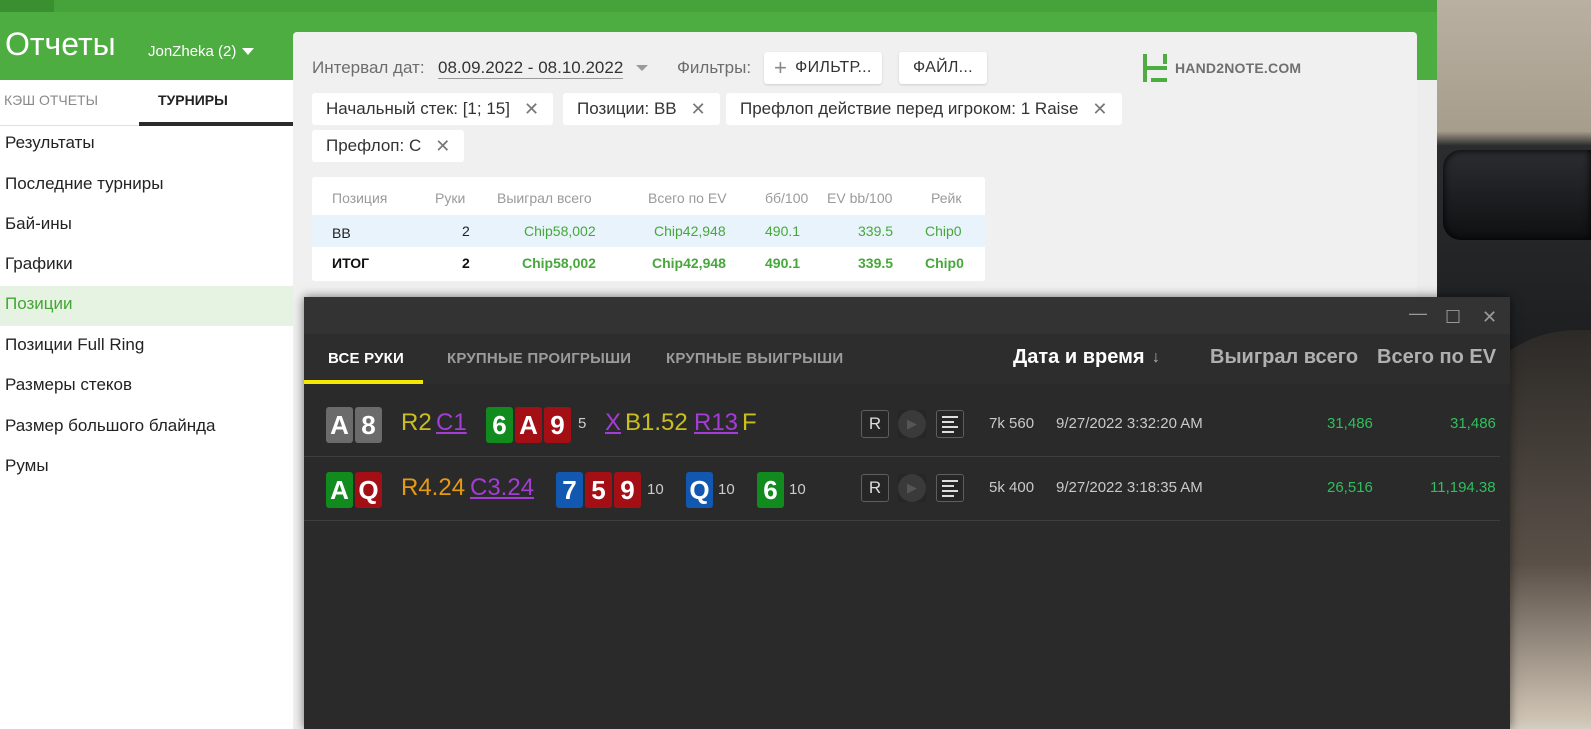 This screenshot has height=729, width=1591. What do you see at coordinates (1238, 68) in the screenshot?
I see `hand2note-logo-text: HAND2NOTE.COM` at bounding box center [1238, 68].